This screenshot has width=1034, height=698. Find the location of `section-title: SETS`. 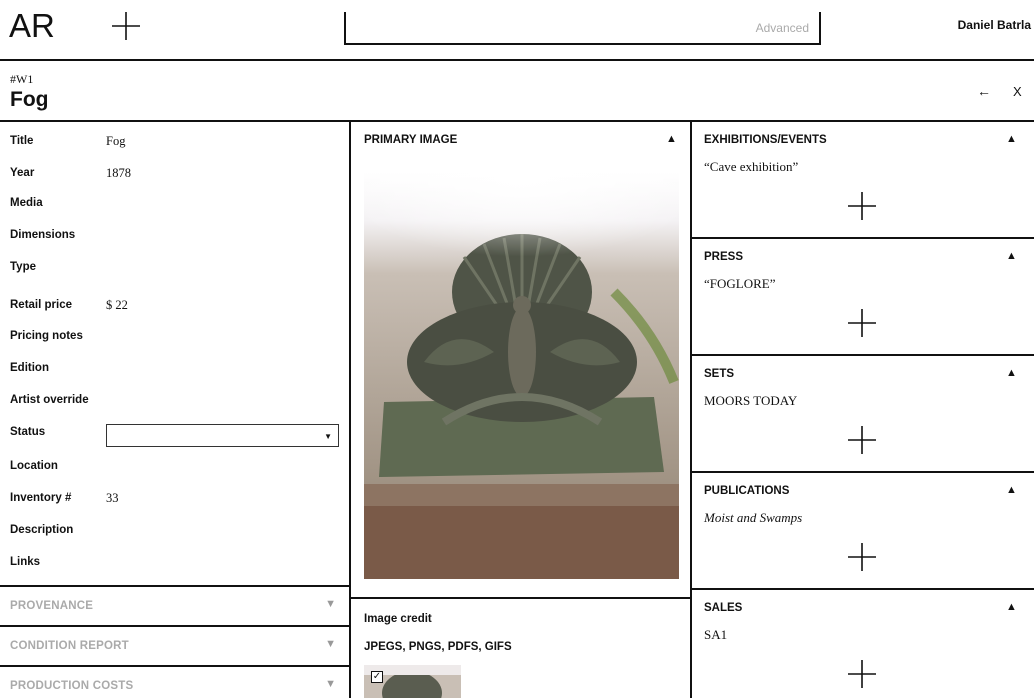

section-title: SETS is located at coordinates (719, 374).